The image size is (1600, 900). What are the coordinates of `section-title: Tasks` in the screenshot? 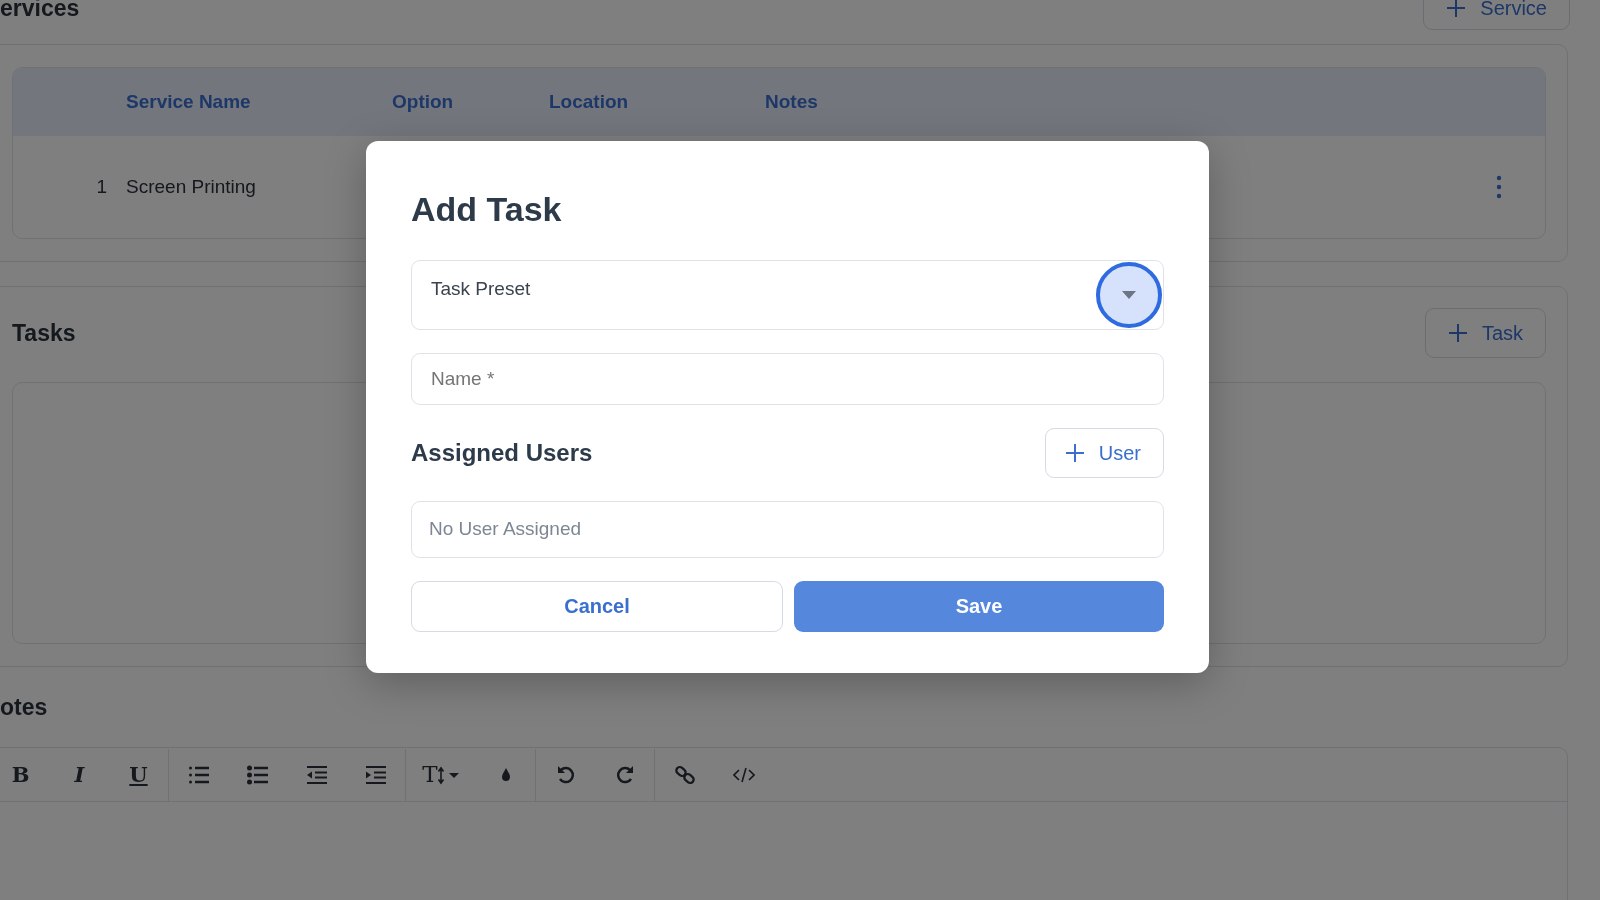 It's located at (44, 333).